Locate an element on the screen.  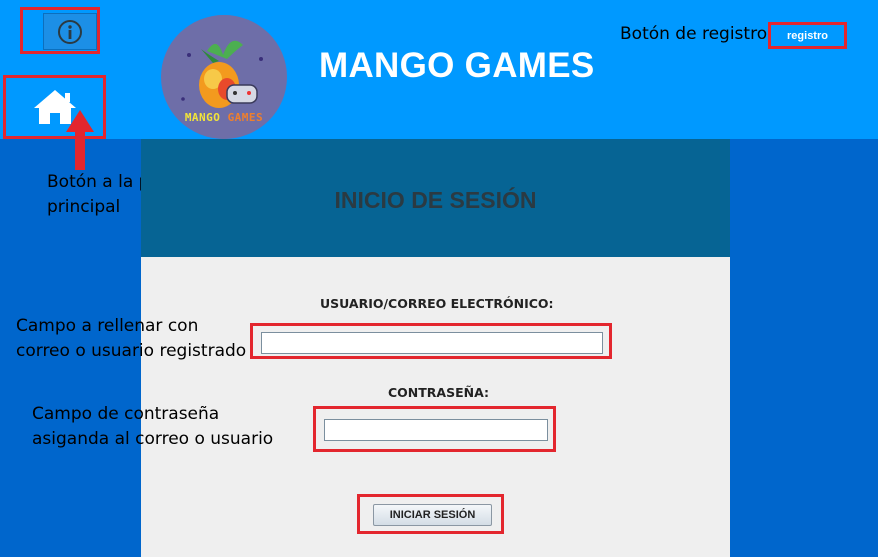
password-annotation-line2: asiganda al correo o usuario is located at coordinates (153, 439).